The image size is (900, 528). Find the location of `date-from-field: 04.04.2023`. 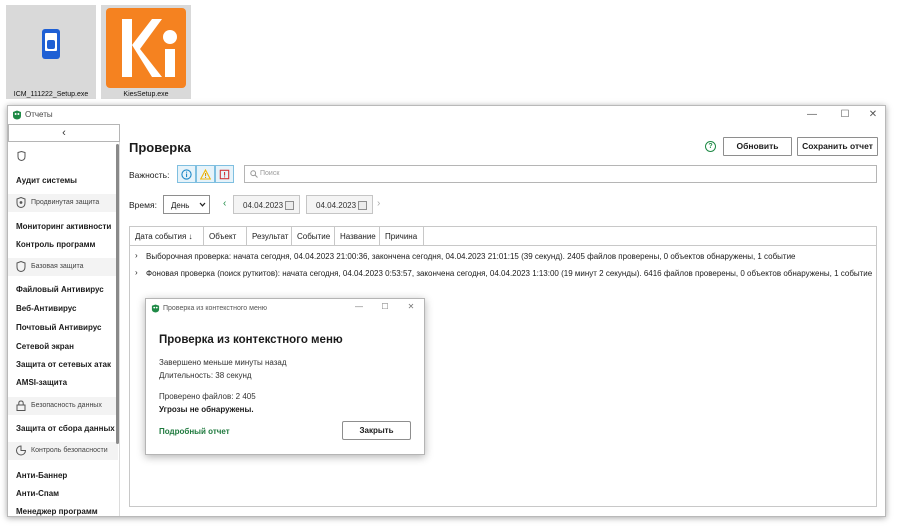

date-from-field: 04.04.2023 is located at coordinates (266, 204).